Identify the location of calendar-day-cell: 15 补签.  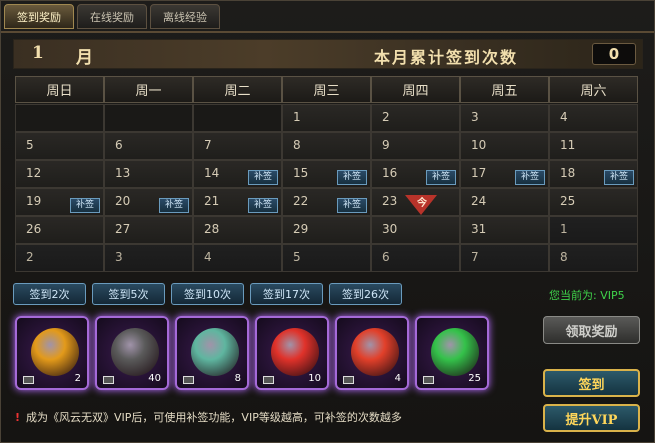
(326, 174).